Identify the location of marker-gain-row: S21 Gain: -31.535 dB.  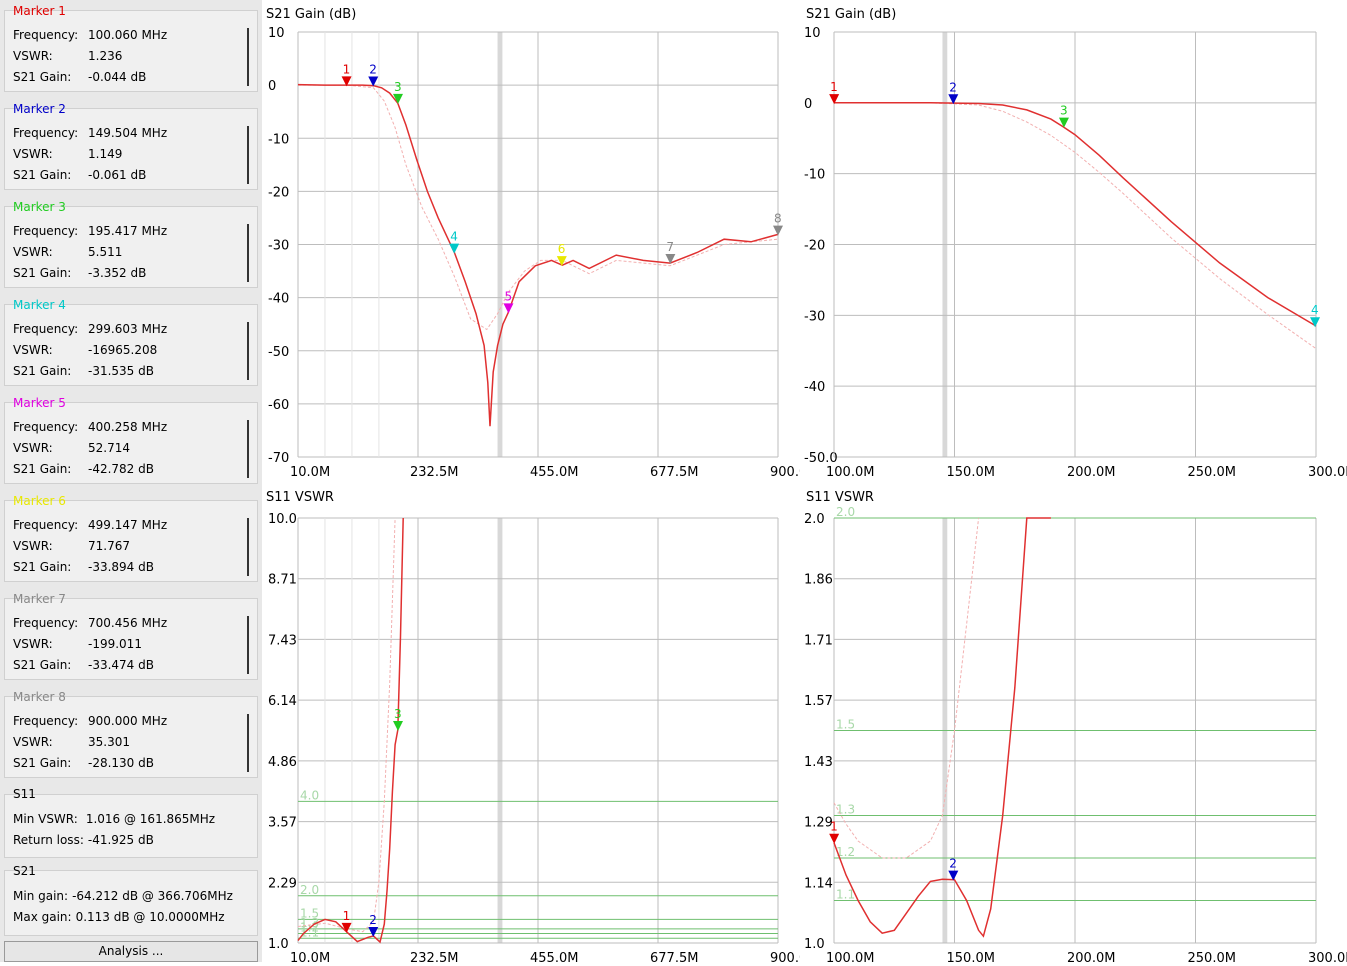
(83, 371).